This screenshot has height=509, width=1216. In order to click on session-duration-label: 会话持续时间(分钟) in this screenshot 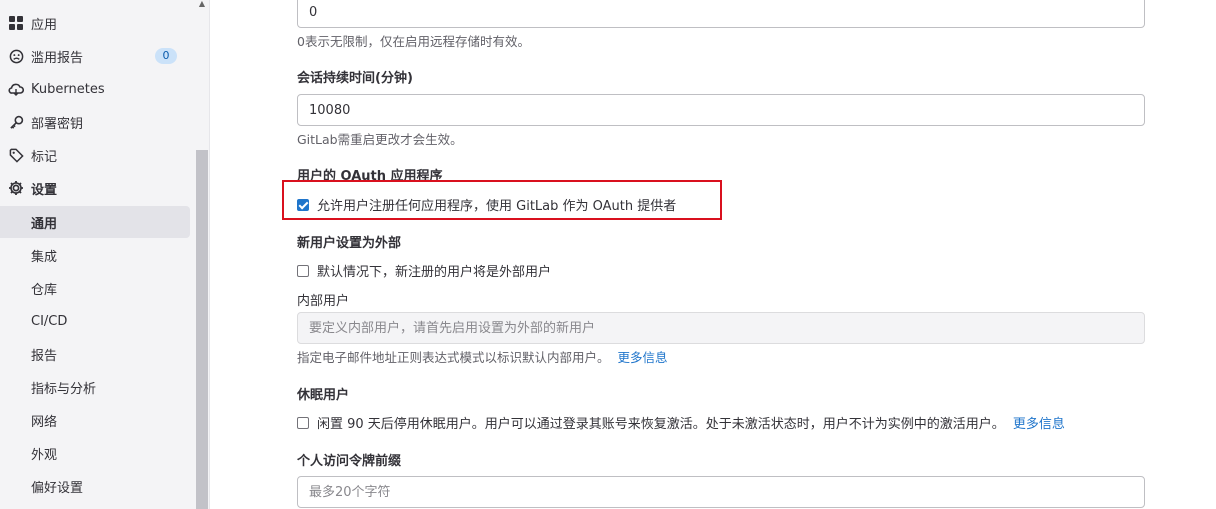, I will do `click(355, 78)`.